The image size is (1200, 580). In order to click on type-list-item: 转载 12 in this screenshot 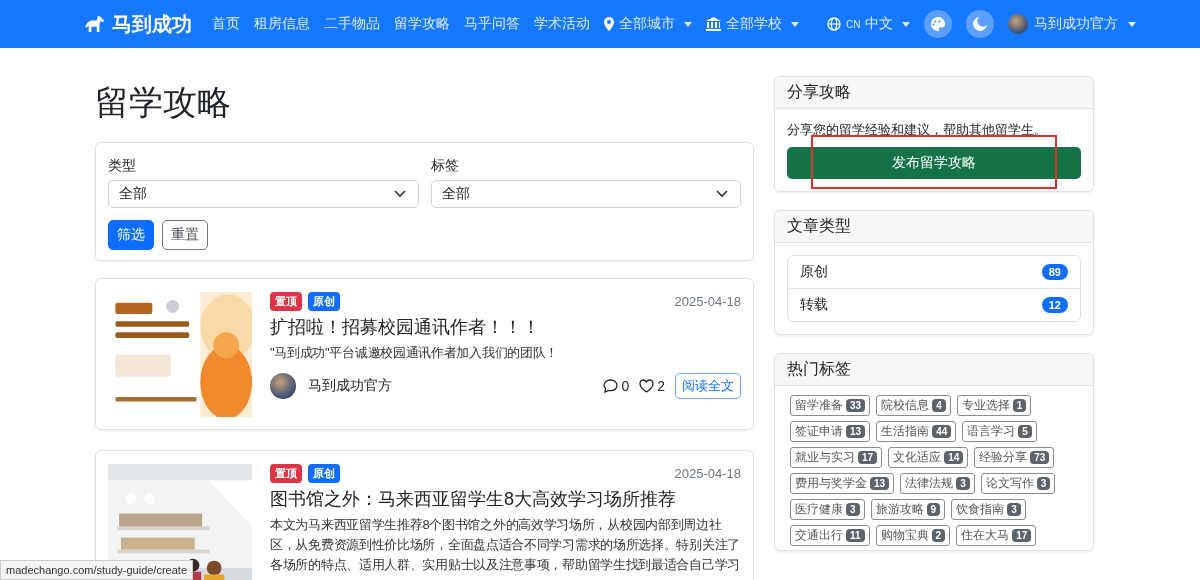, I will do `click(934, 304)`.